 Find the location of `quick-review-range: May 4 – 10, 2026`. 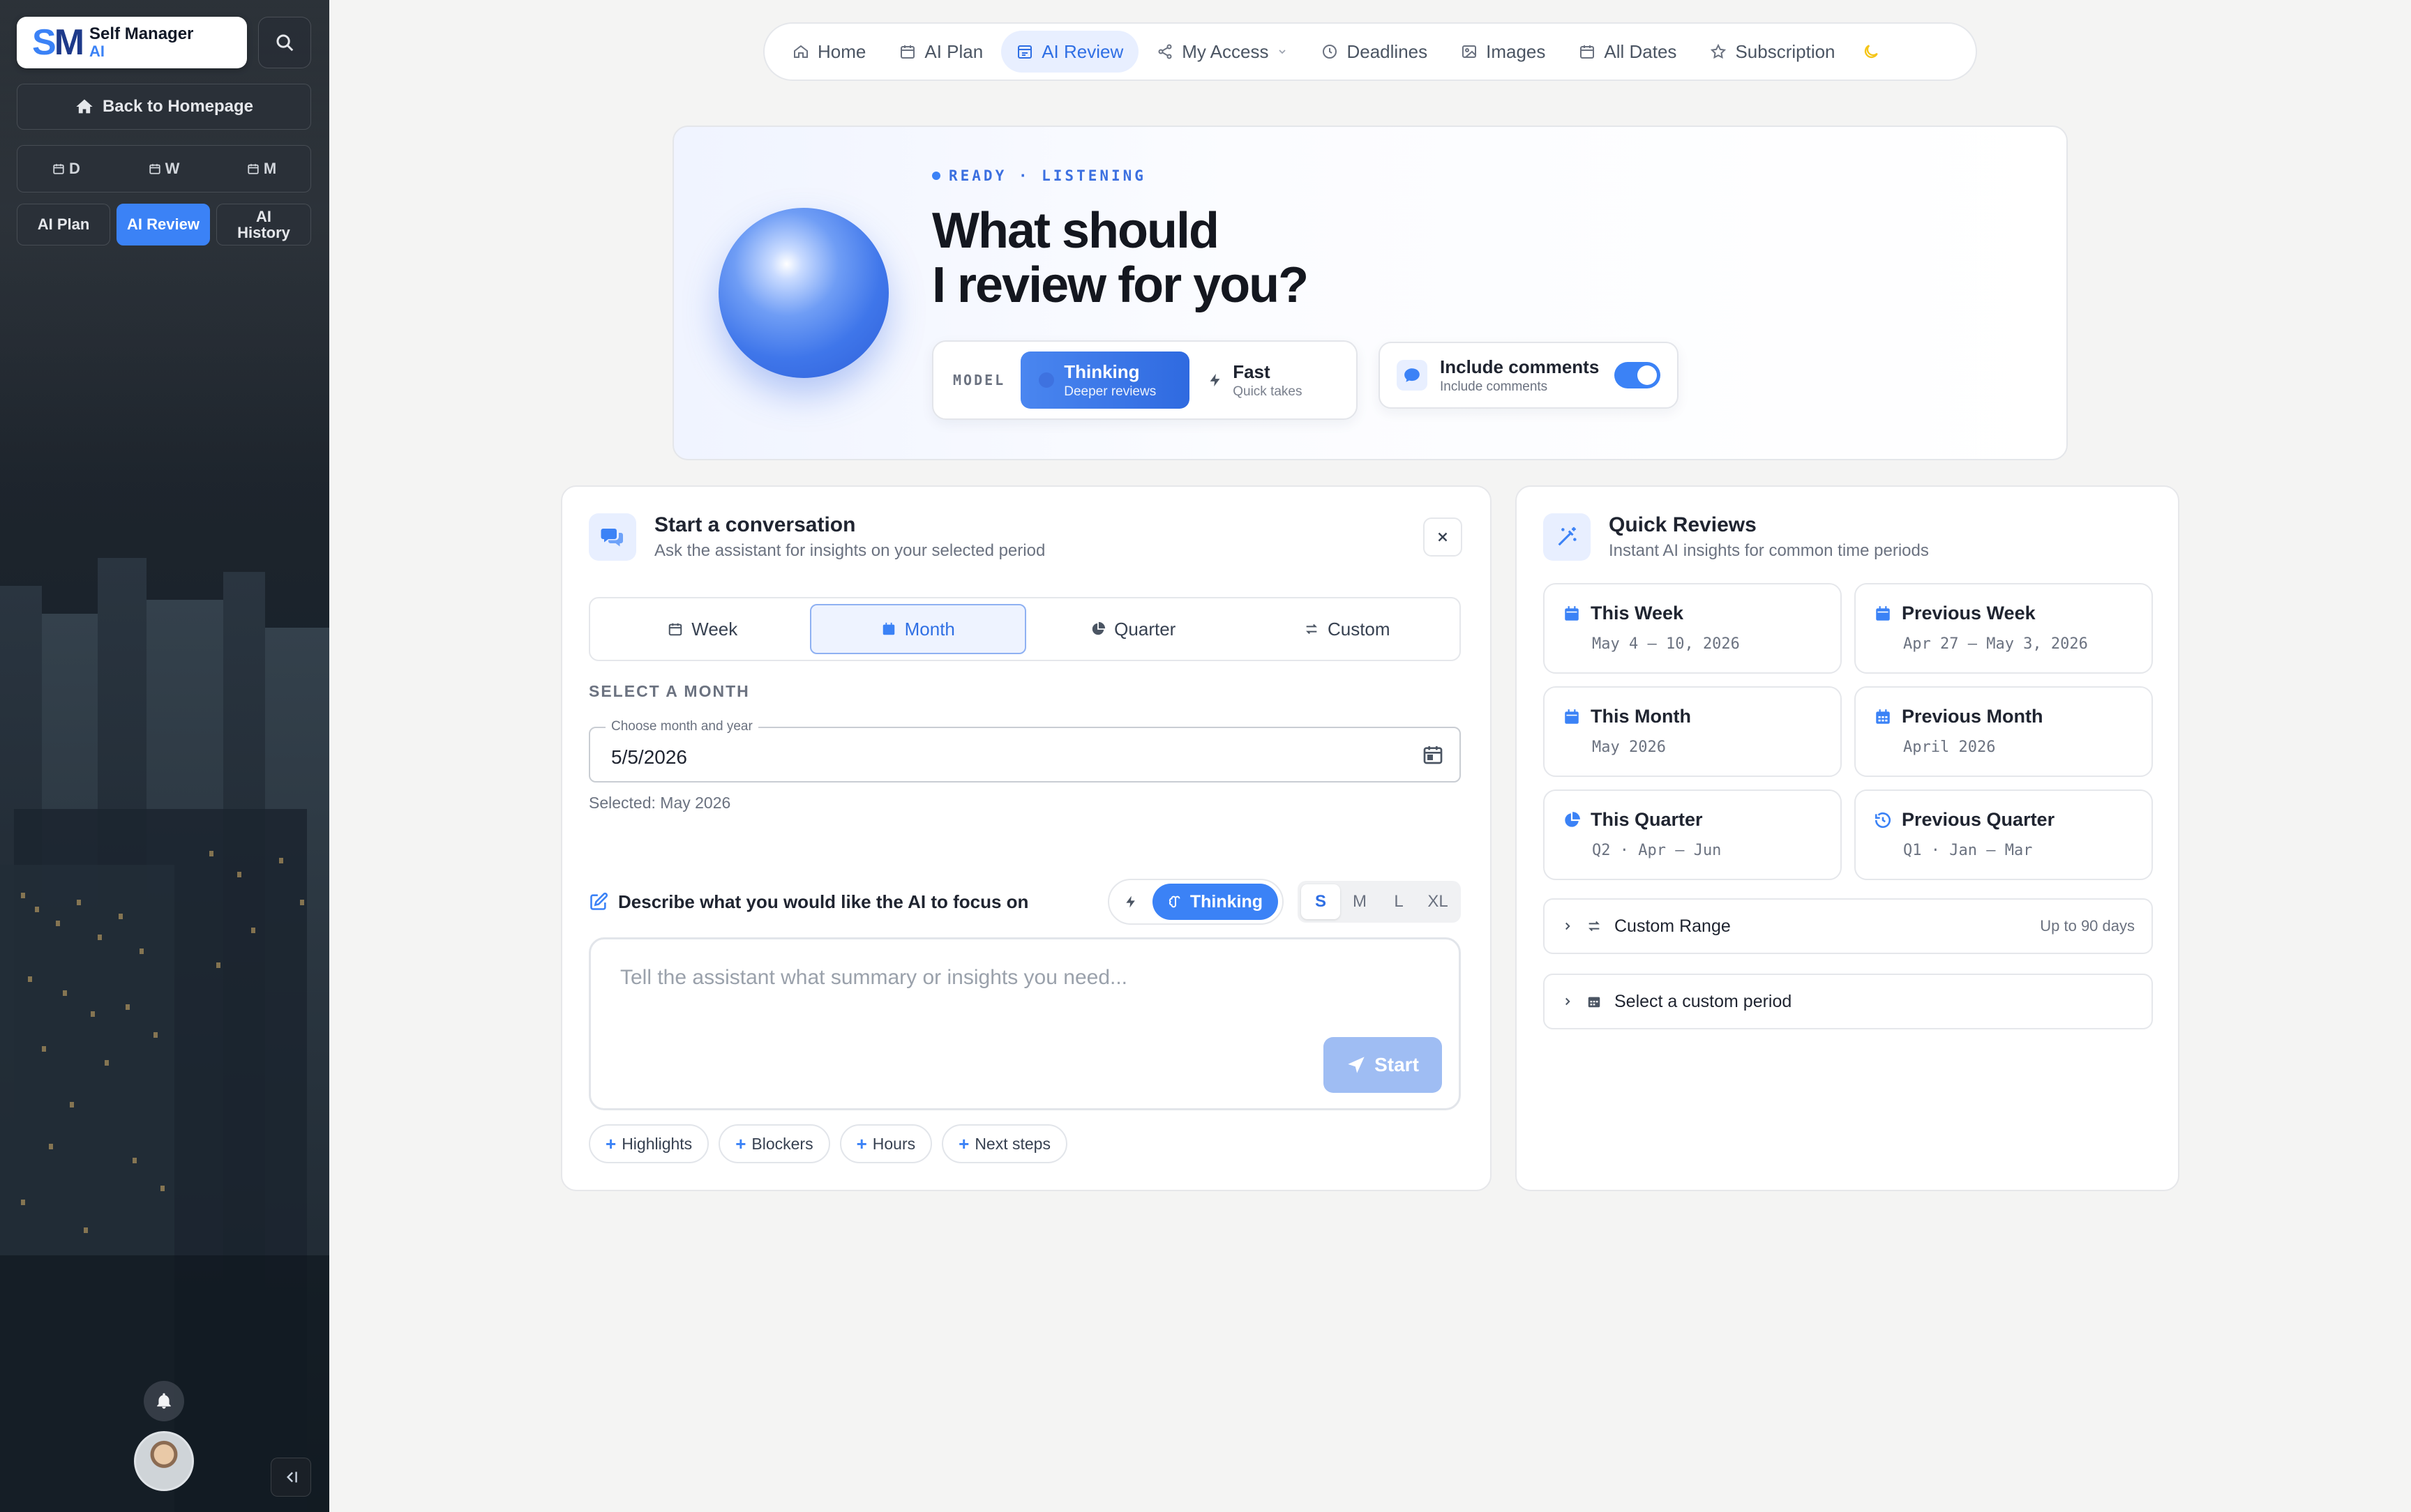

quick-review-range: May 4 – 10, 2026 is located at coordinates (1666, 644).